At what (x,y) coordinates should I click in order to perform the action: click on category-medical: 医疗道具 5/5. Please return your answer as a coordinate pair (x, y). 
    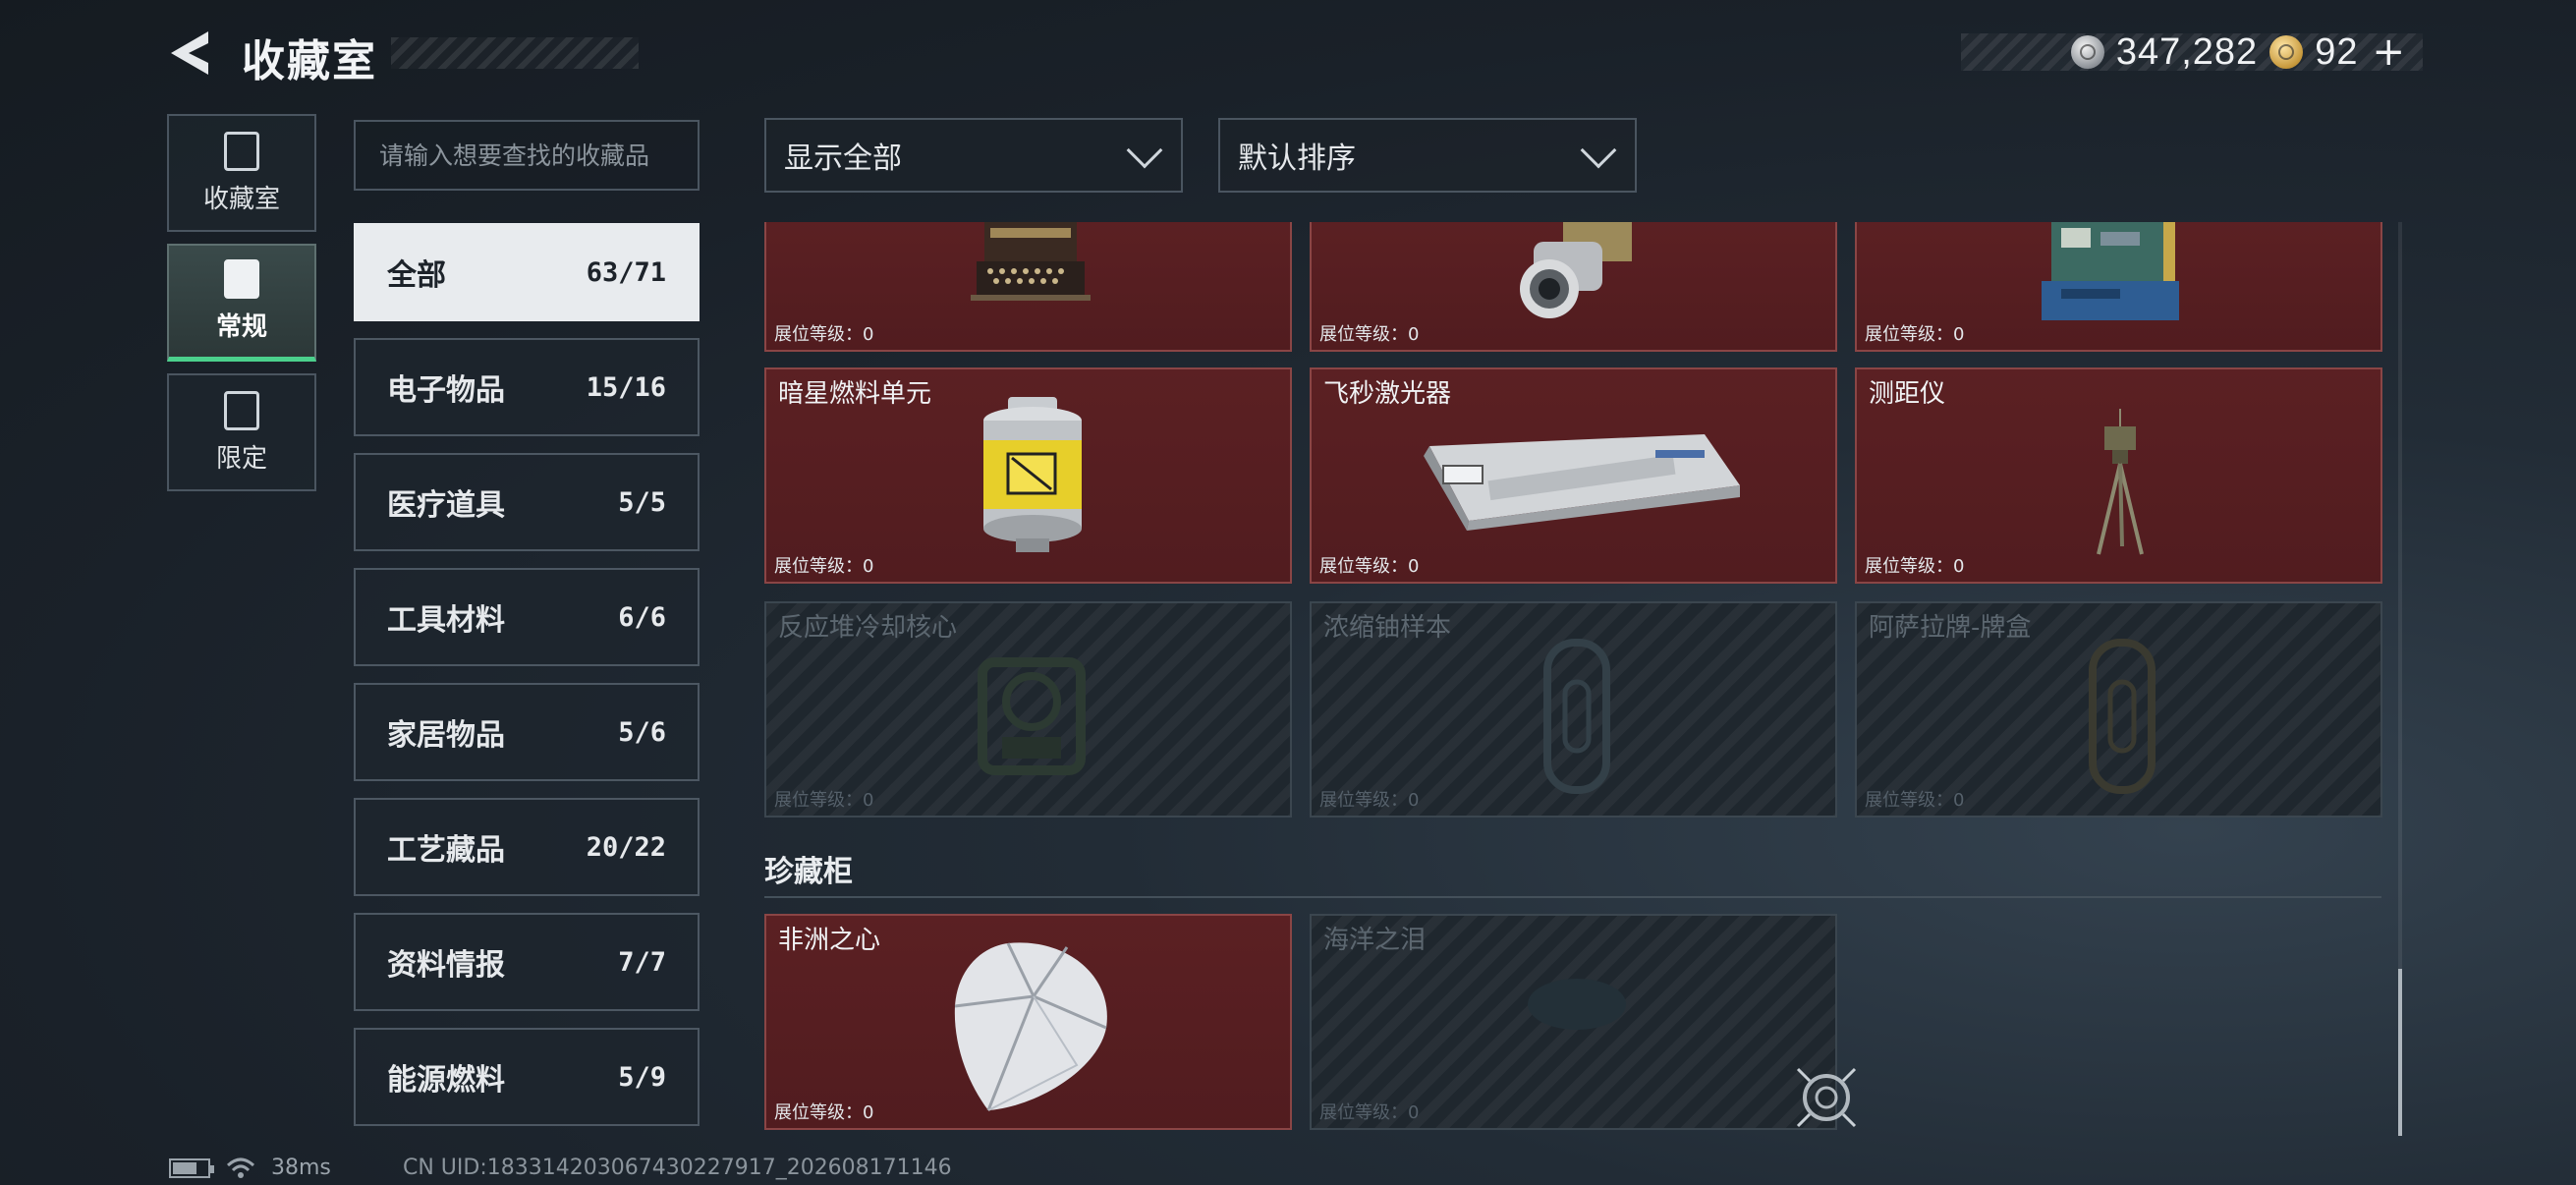
    Looking at the image, I should click on (527, 502).